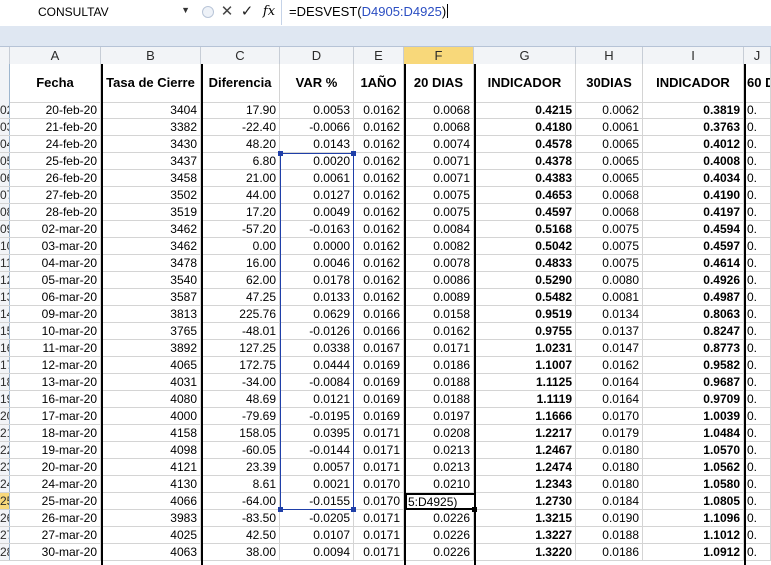  Describe the element at coordinates (185, 10) in the screenshot. I see `chevron-down-icon: ▼` at that location.